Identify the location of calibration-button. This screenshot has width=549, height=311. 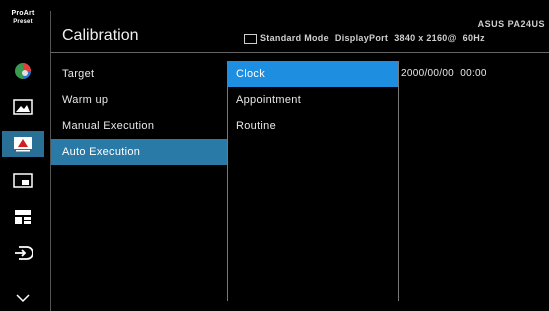
(23, 144).